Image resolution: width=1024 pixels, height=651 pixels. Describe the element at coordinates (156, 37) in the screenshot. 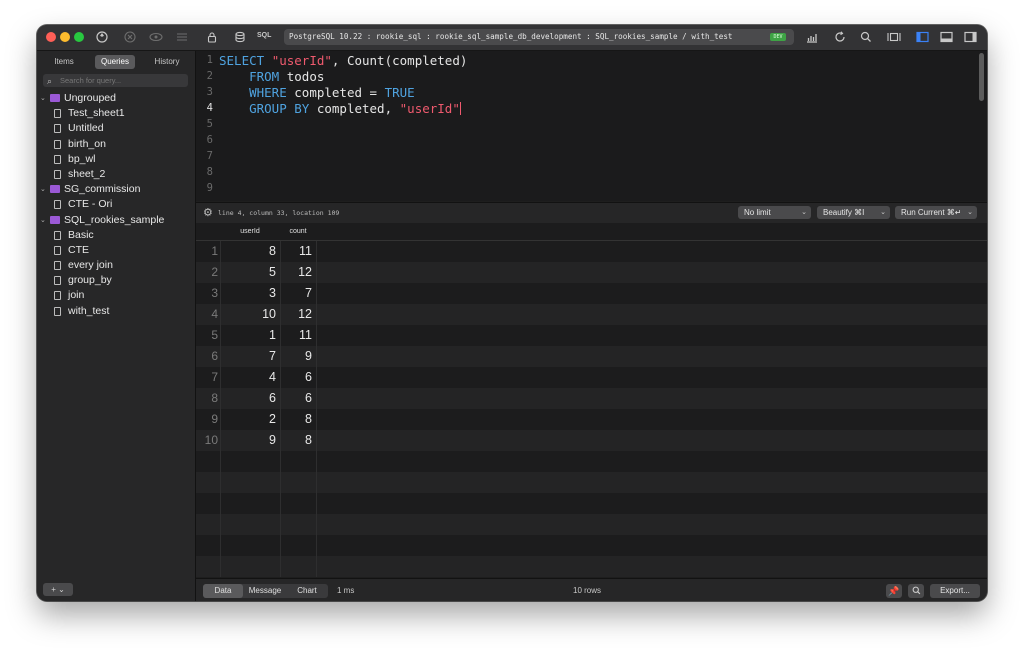

I see `eye-icon` at that location.